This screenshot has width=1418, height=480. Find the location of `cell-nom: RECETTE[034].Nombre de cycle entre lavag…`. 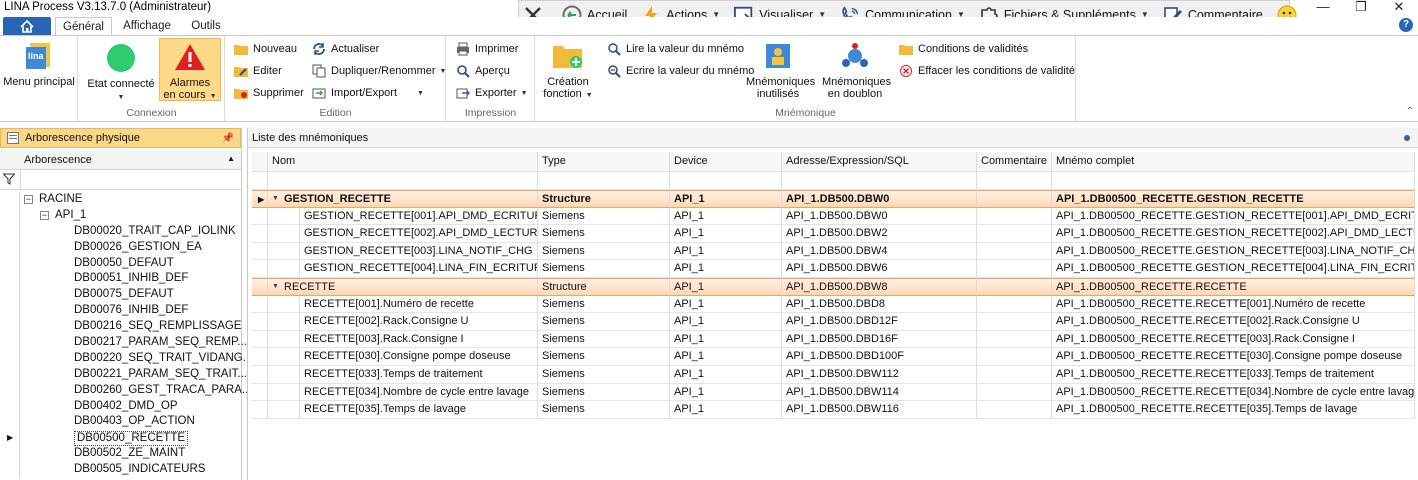

cell-nom: RECETTE[034].Nombre de cycle entre lavag… is located at coordinates (419, 392).